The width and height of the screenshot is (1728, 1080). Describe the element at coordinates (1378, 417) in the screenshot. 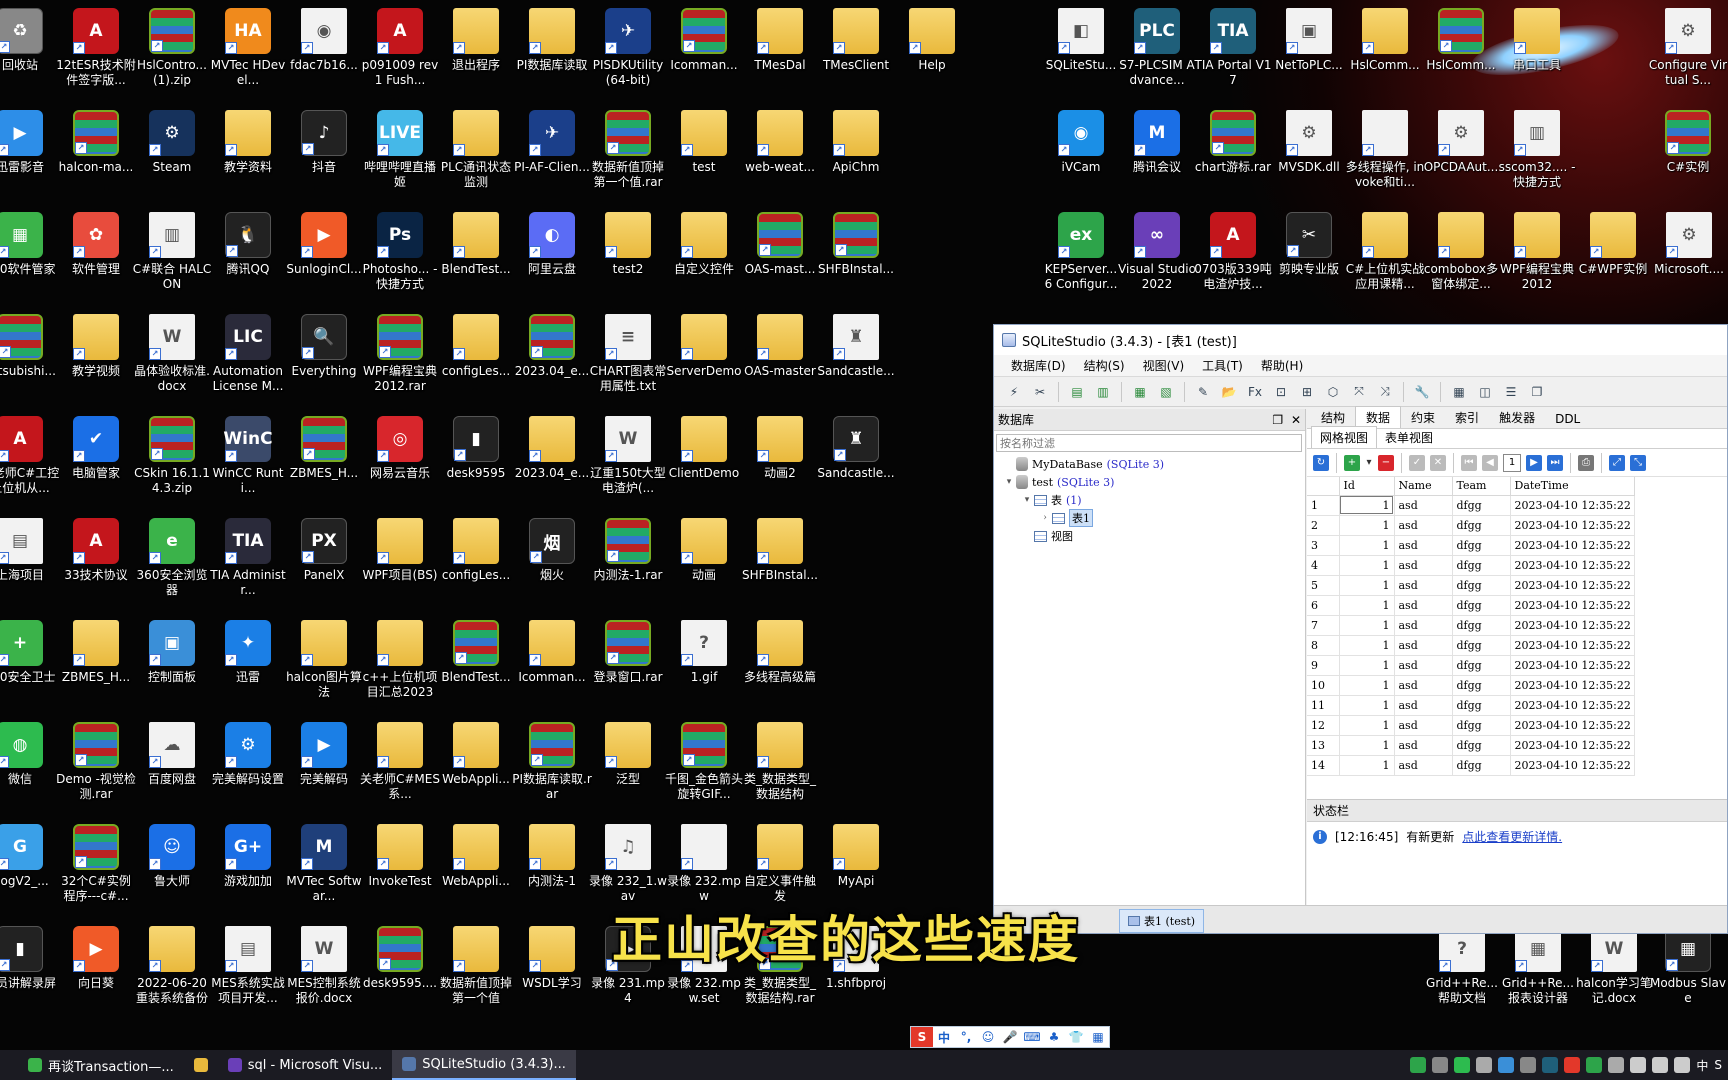

I see `tab-1: 数据` at that location.